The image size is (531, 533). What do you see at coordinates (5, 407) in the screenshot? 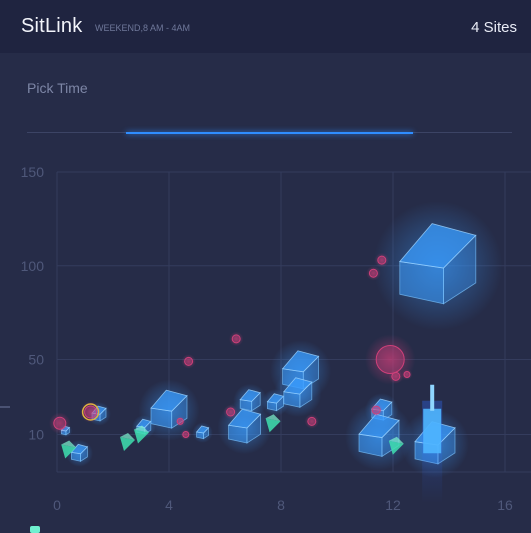
I see `left-edge-marker` at bounding box center [5, 407].